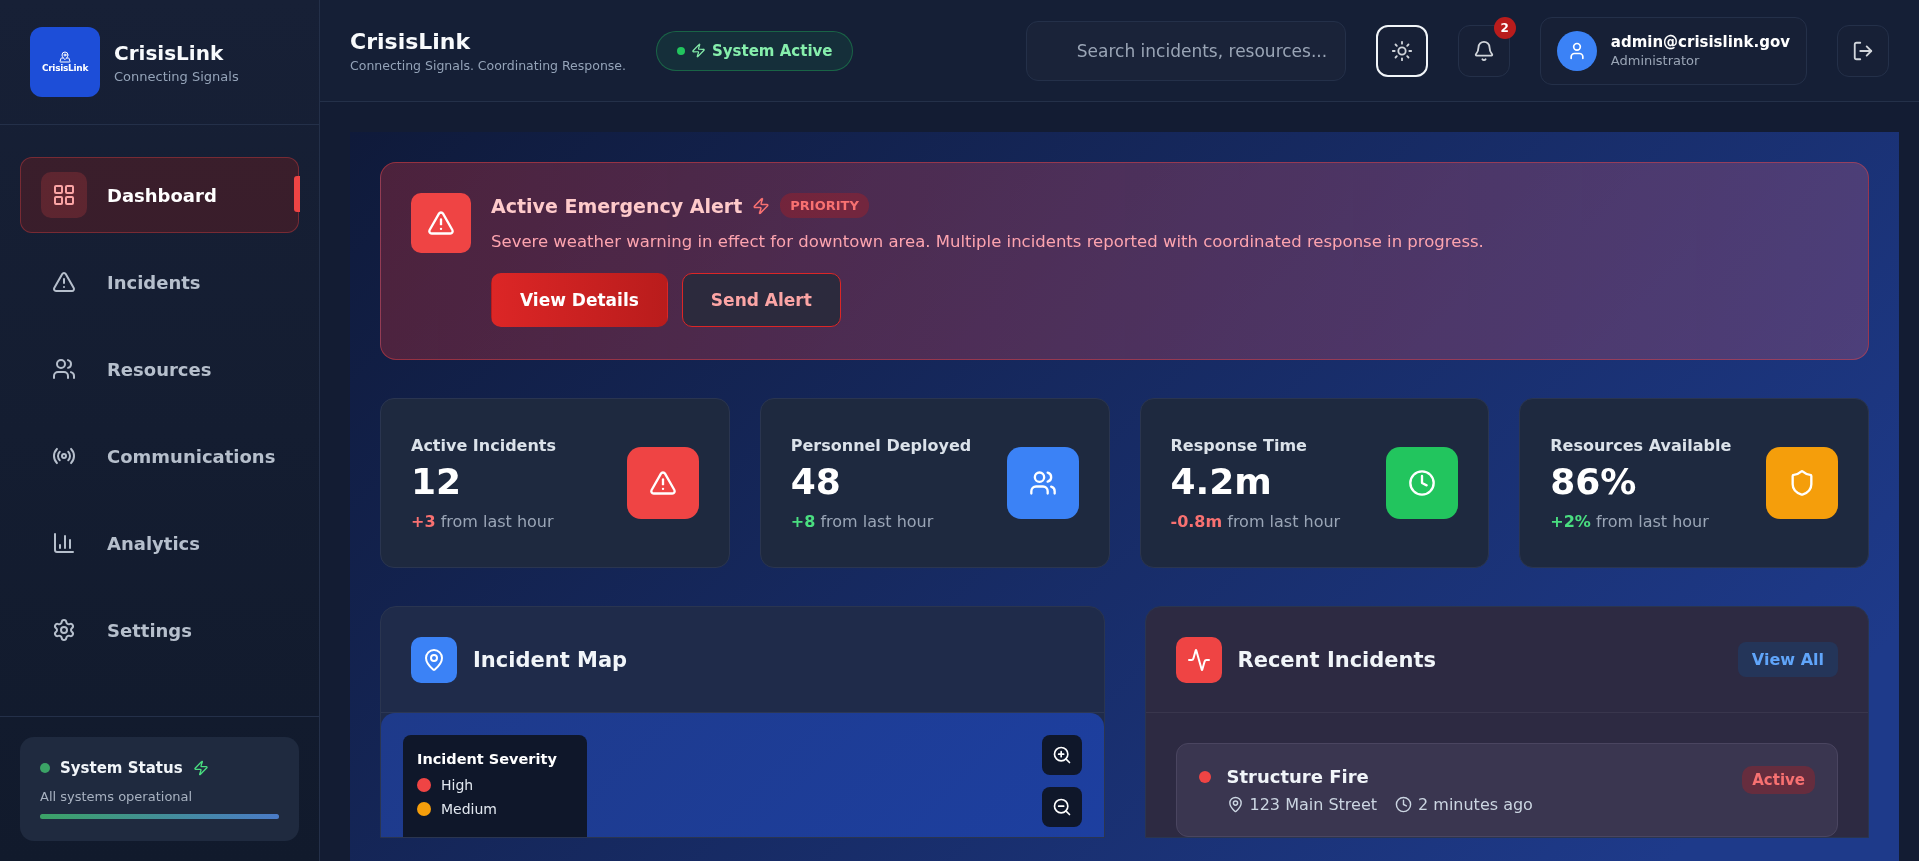  Describe the element at coordinates (824, 205) in the screenshot. I see `priority-badge: PRIORITY` at that location.